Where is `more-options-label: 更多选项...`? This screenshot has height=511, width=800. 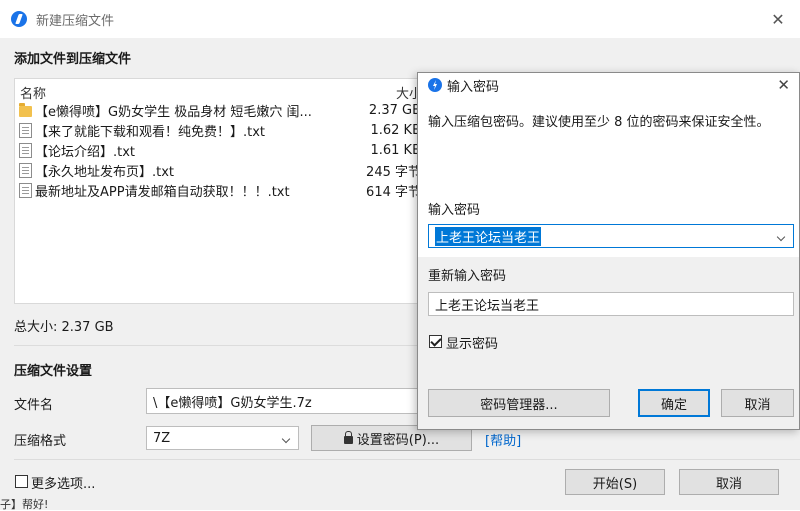 more-options-label: 更多选项... is located at coordinates (63, 482).